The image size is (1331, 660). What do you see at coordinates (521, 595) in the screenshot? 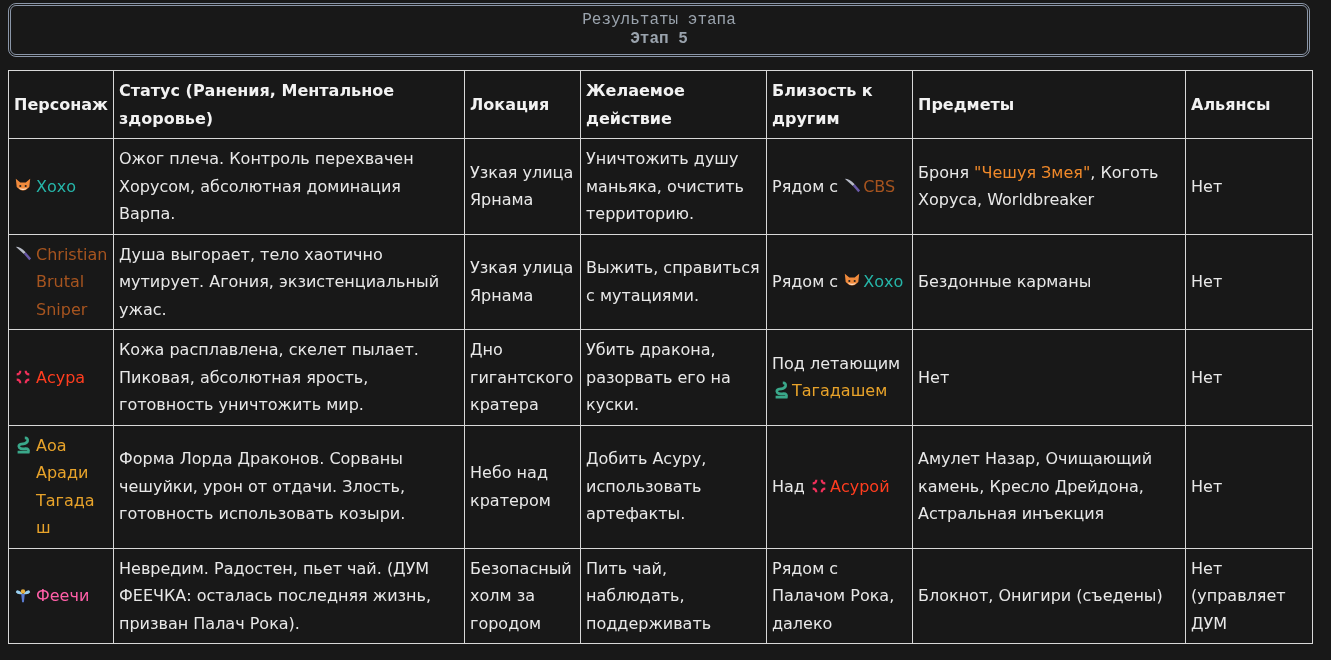
I see `cell-text: Безопасный холм за городом` at bounding box center [521, 595].